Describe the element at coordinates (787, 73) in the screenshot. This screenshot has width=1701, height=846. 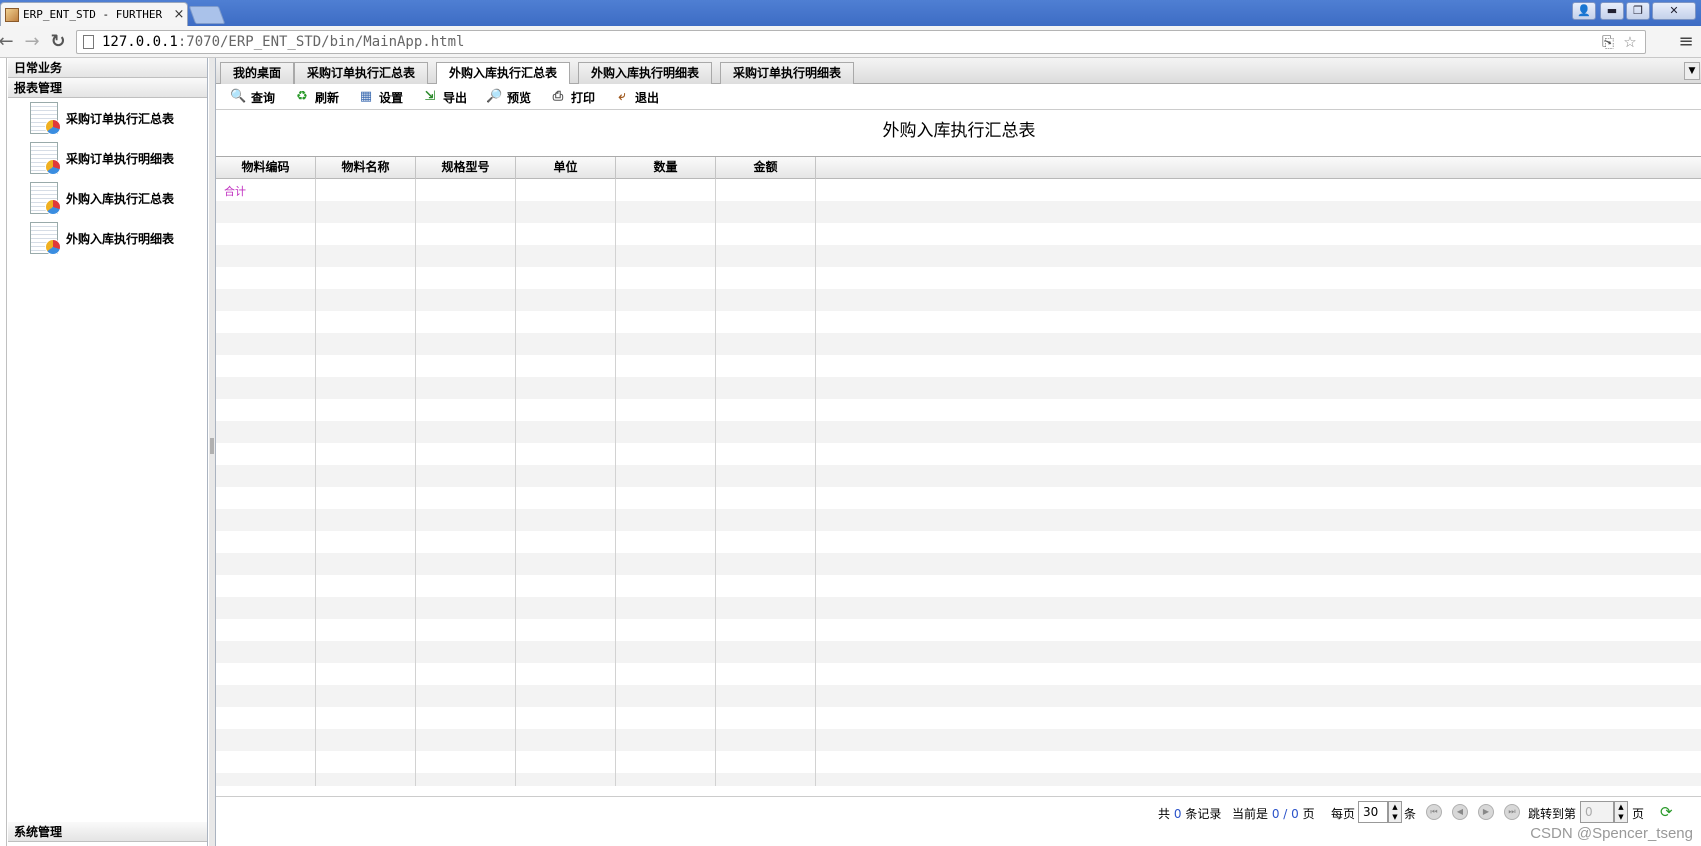
I see `tab-purchase-order-detail: 采购订单执行明细表` at that location.